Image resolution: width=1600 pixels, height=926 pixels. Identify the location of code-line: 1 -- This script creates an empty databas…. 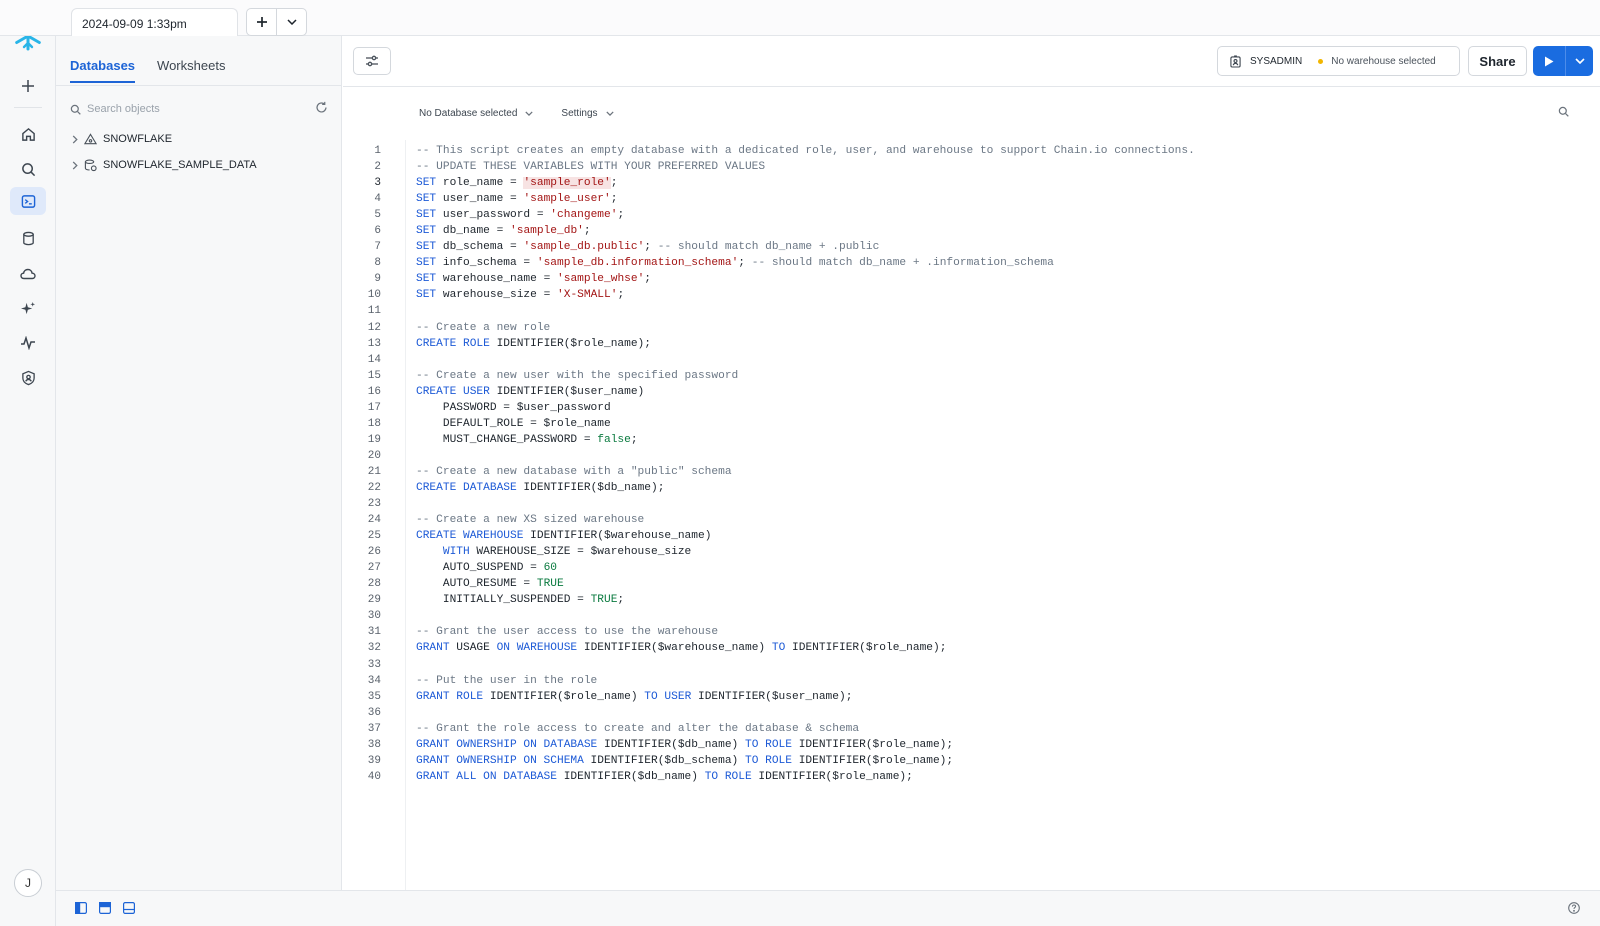
(768, 151).